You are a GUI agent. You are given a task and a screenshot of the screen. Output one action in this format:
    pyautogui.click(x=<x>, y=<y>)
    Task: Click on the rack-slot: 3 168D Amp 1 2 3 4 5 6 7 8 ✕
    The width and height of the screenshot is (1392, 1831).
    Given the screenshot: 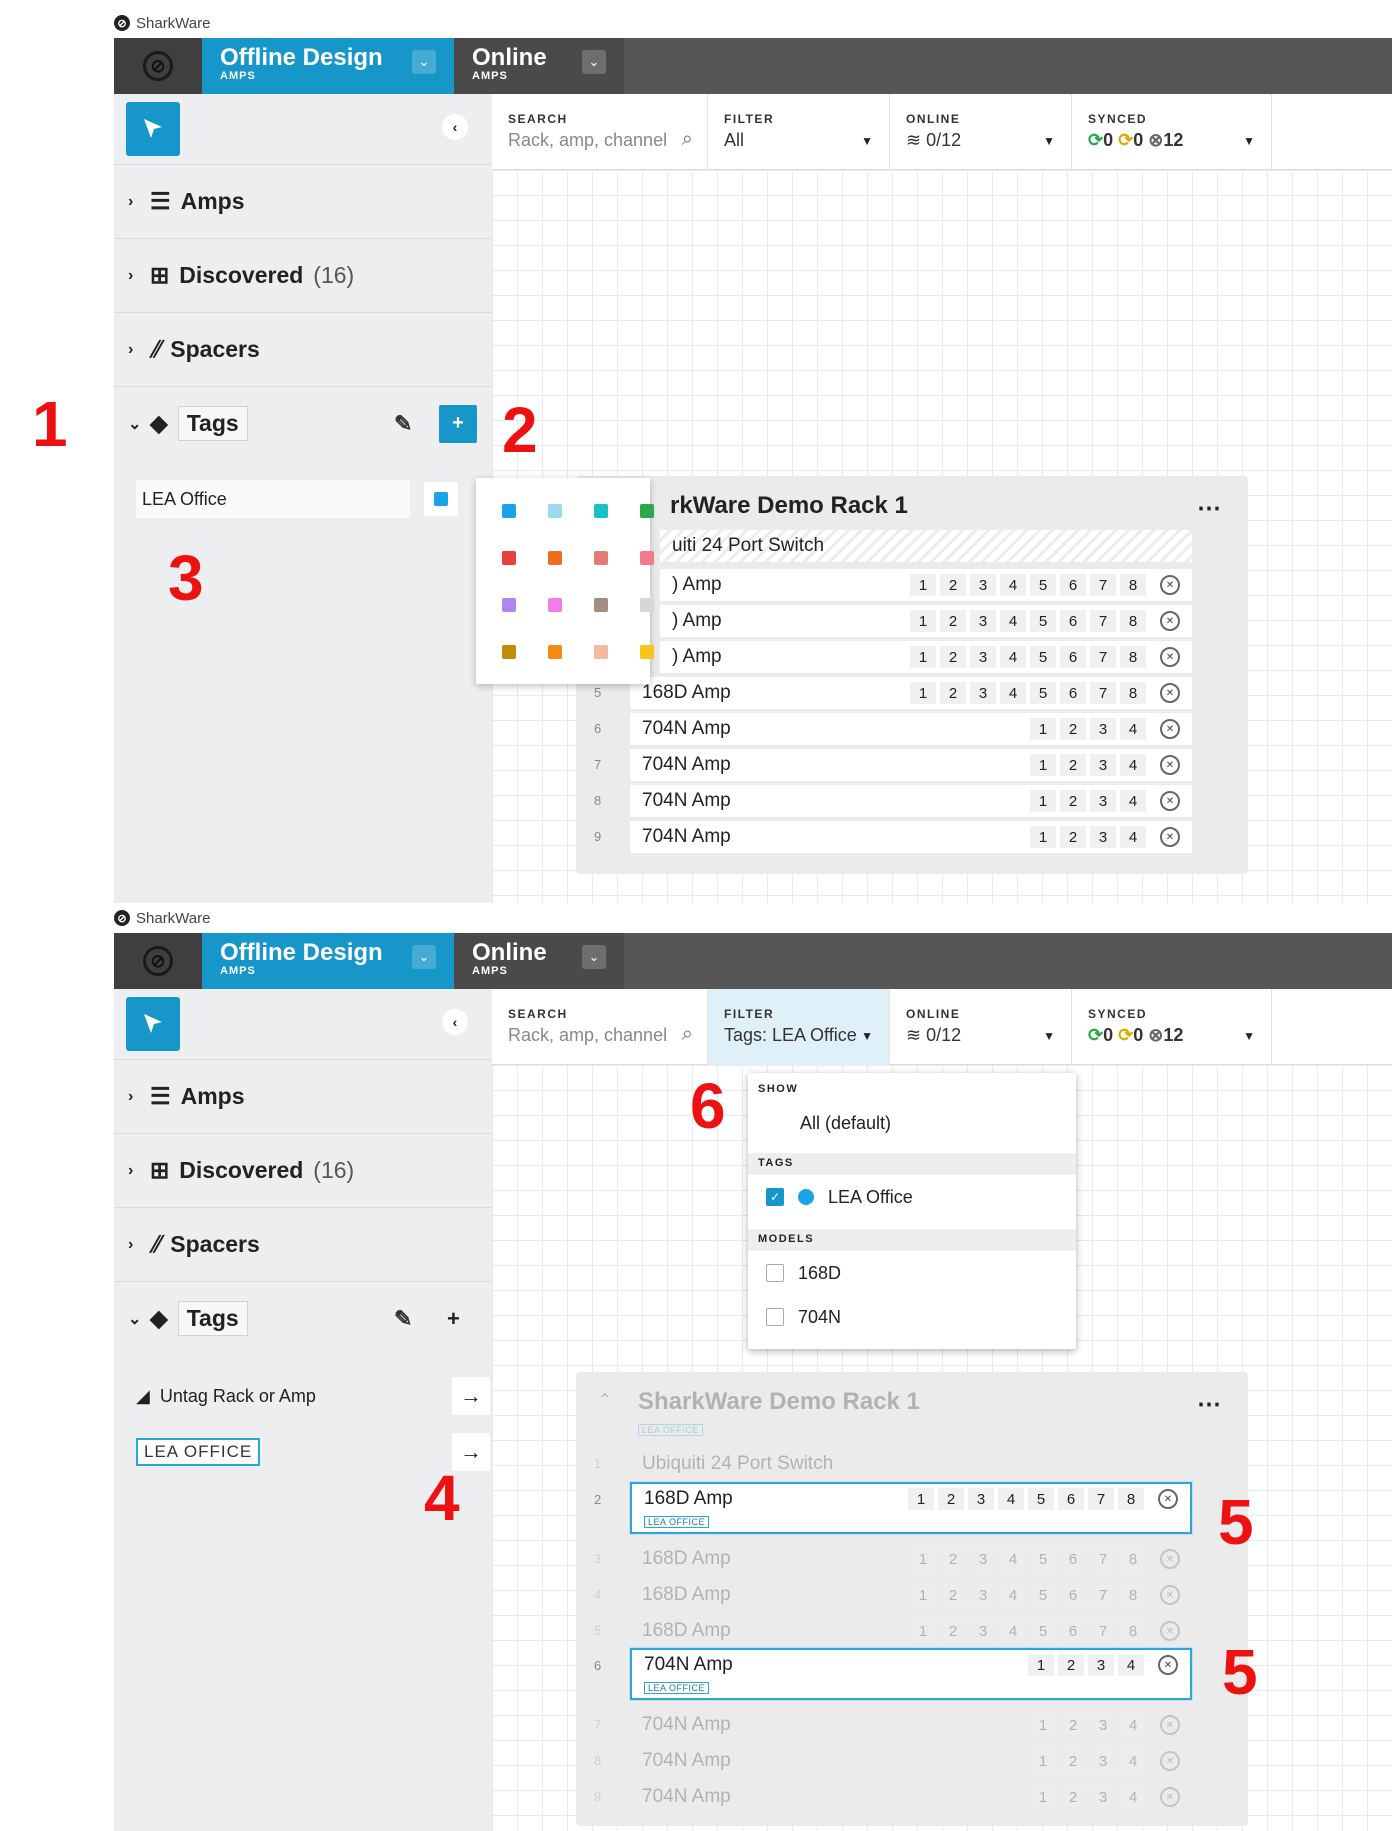 What is the action you would take?
    pyautogui.click(x=912, y=1559)
    